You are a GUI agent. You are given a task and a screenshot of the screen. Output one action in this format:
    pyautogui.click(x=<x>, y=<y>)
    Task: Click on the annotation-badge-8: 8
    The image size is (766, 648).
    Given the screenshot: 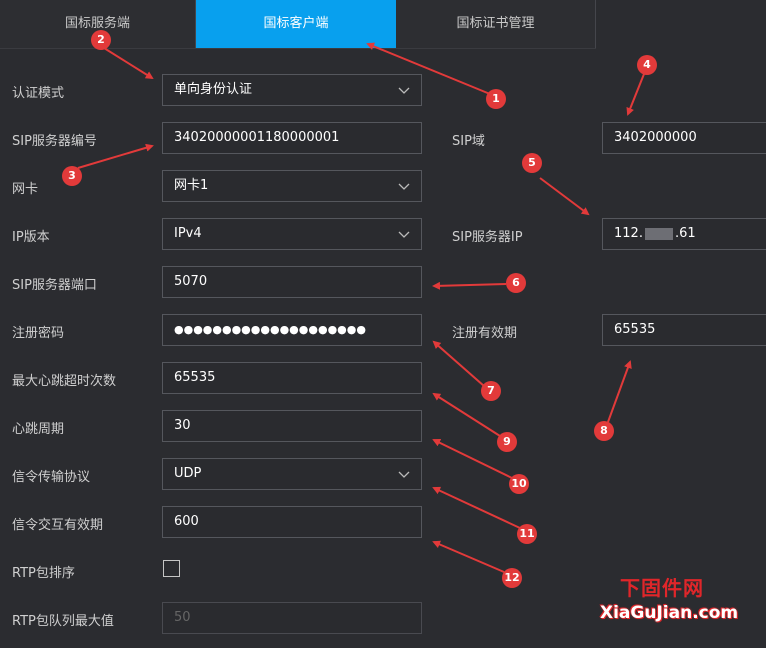 What is the action you would take?
    pyautogui.click(x=604, y=431)
    